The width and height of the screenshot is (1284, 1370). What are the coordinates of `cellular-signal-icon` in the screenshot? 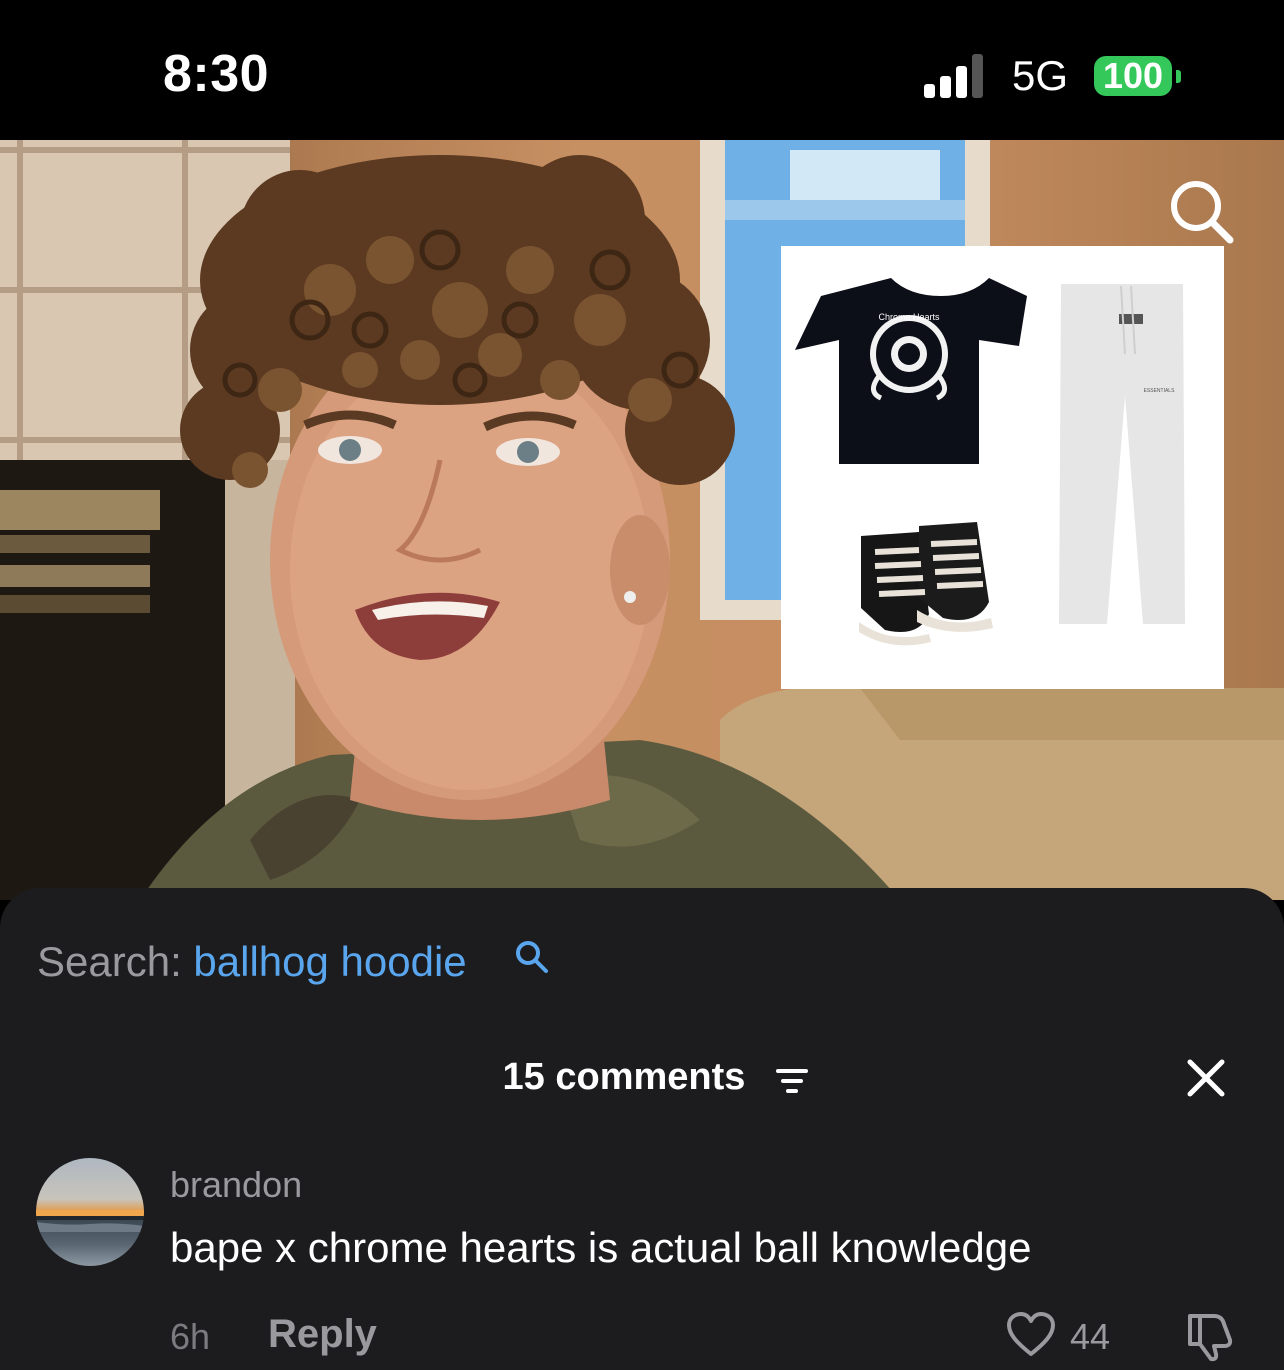 It's located at (957, 76).